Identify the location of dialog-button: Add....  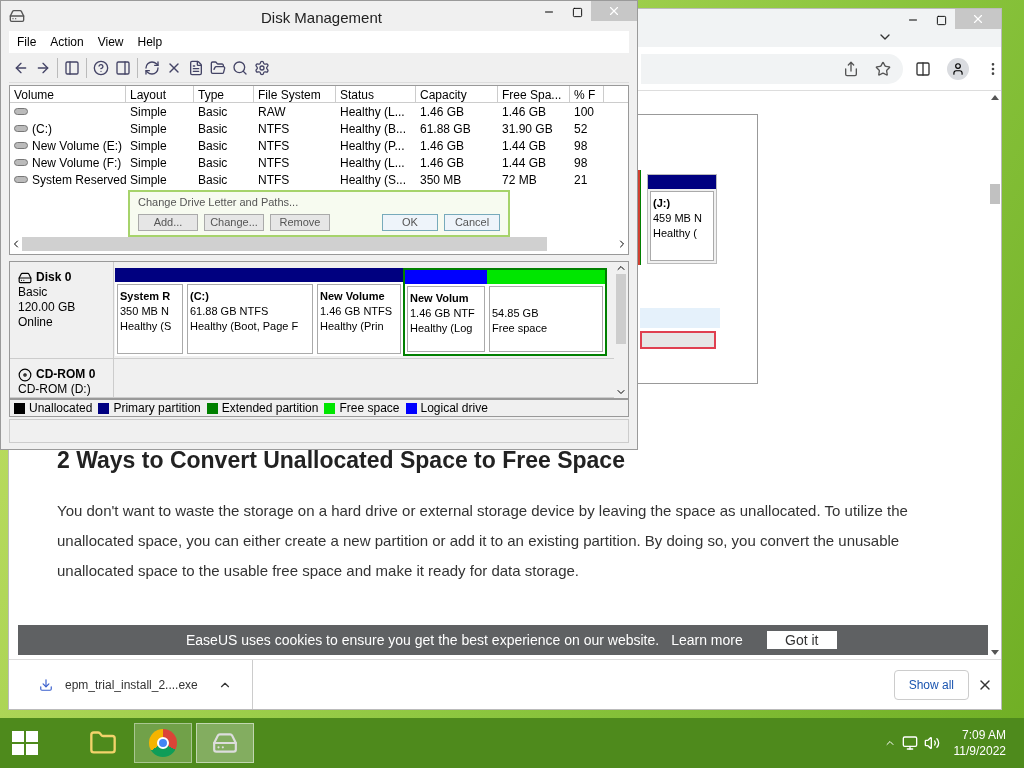
(168, 222).